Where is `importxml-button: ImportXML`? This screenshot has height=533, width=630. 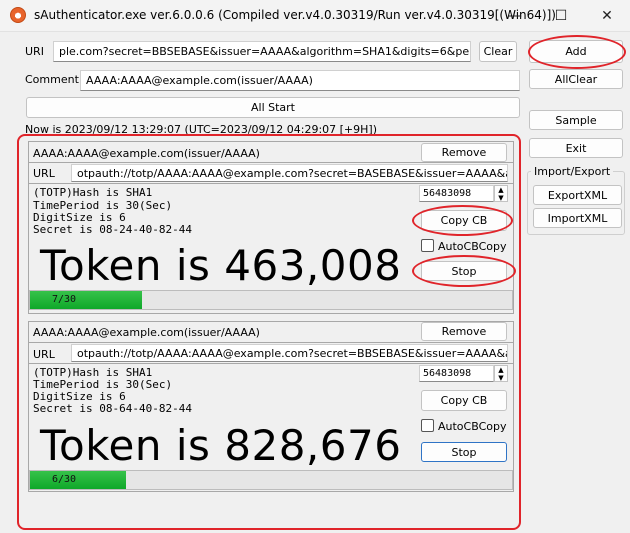 importxml-button: ImportXML is located at coordinates (577, 218).